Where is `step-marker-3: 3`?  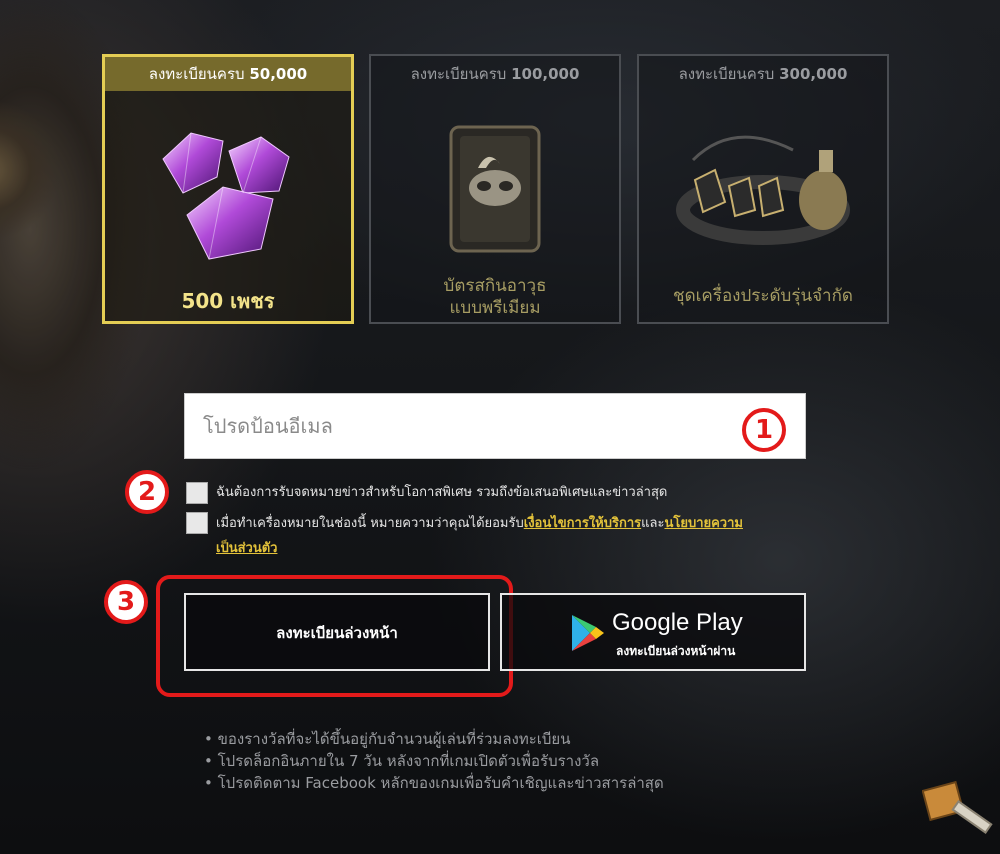 step-marker-3: 3 is located at coordinates (126, 602).